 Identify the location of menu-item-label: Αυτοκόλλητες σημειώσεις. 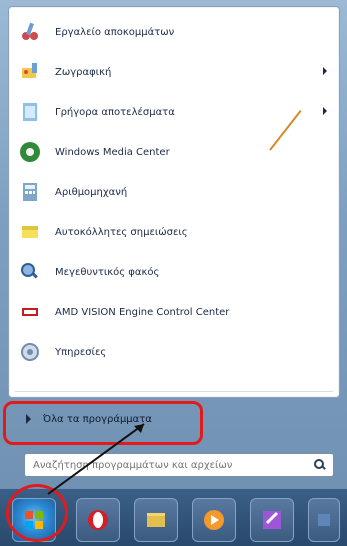
(121, 232).